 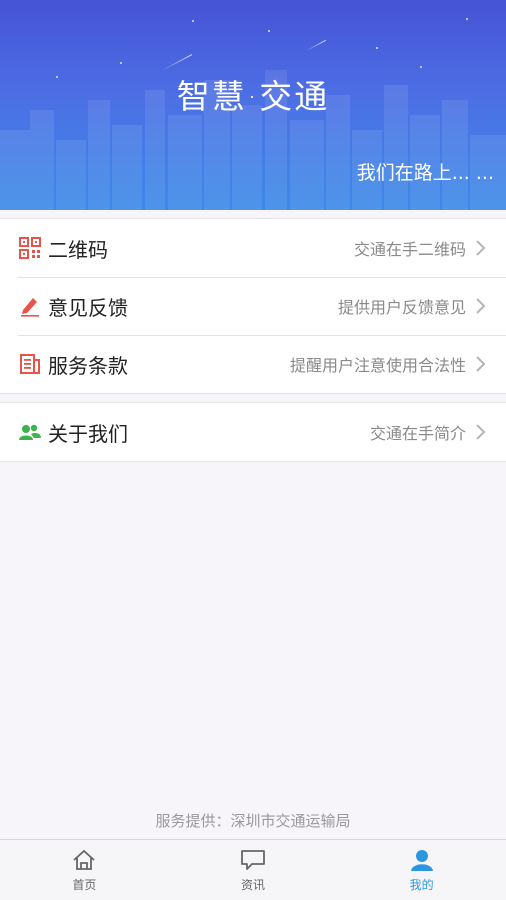 I want to click on service-provider-note: 服务提供：深圳市交通运输局, so click(x=253, y=821).